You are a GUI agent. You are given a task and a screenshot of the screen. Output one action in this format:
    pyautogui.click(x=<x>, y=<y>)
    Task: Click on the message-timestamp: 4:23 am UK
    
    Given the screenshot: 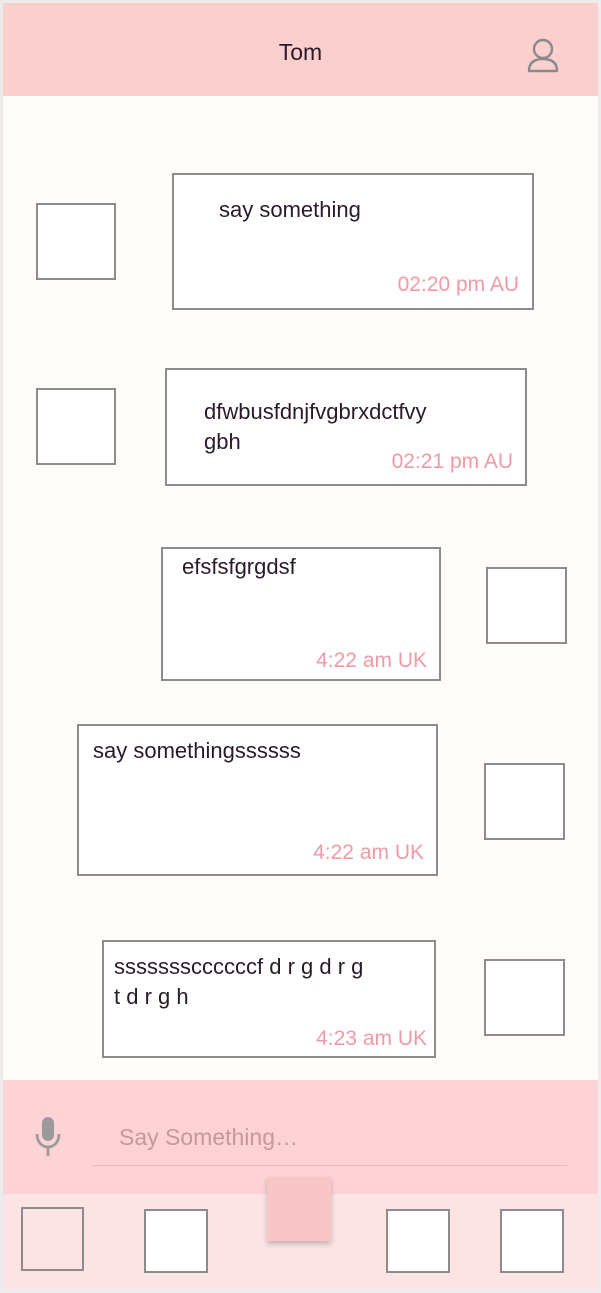 What is the action you would take?
    pyautogui.click(x=371, y=1038)
    